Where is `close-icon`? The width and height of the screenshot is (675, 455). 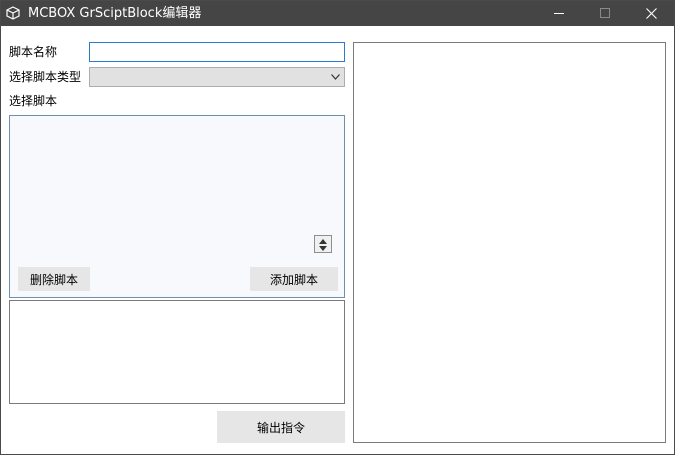
close-icon is located at coordinates (651, 13).